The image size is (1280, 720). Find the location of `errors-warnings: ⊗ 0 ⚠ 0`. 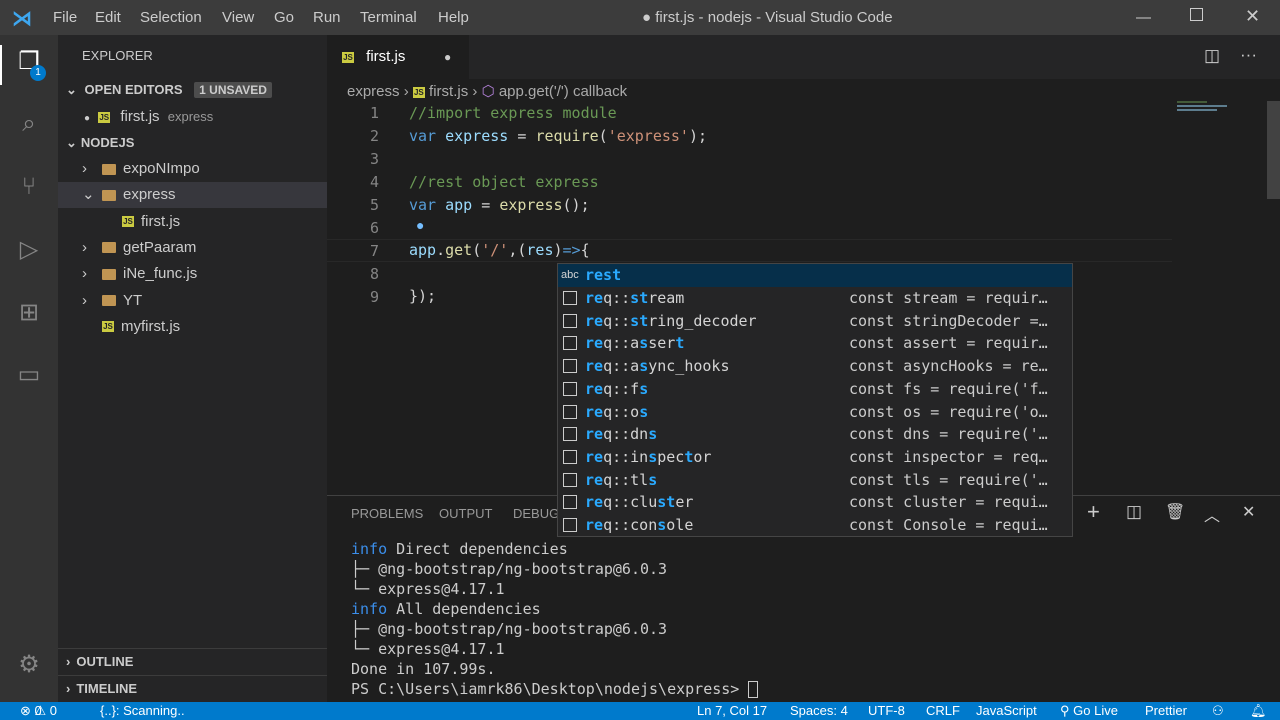

errors-warnings: ⊗ 0 ⚠ 0 is located at coordinates (38, 711).